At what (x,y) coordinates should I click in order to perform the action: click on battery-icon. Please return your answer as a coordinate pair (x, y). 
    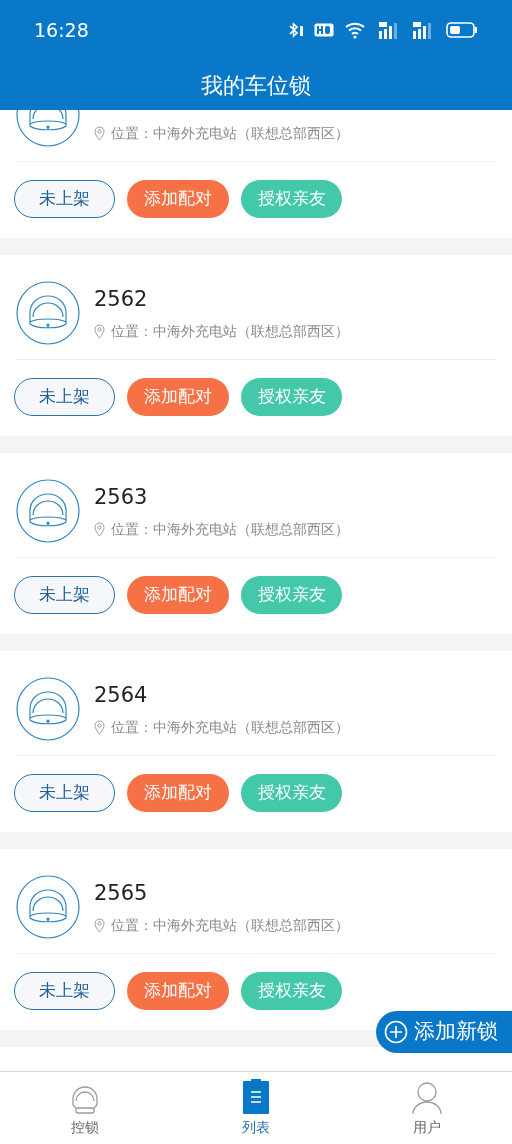
    Looking at the image, I should click on (462, 30).